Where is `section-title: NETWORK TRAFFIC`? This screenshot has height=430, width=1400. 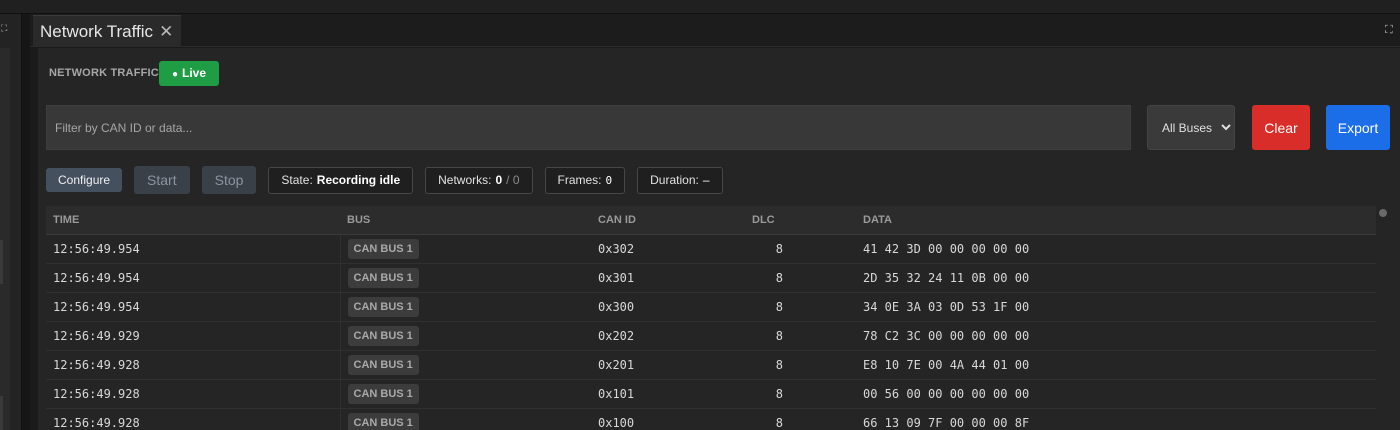 section-title: NETWORK TRAFFIC is located at coordinates (104, 73).